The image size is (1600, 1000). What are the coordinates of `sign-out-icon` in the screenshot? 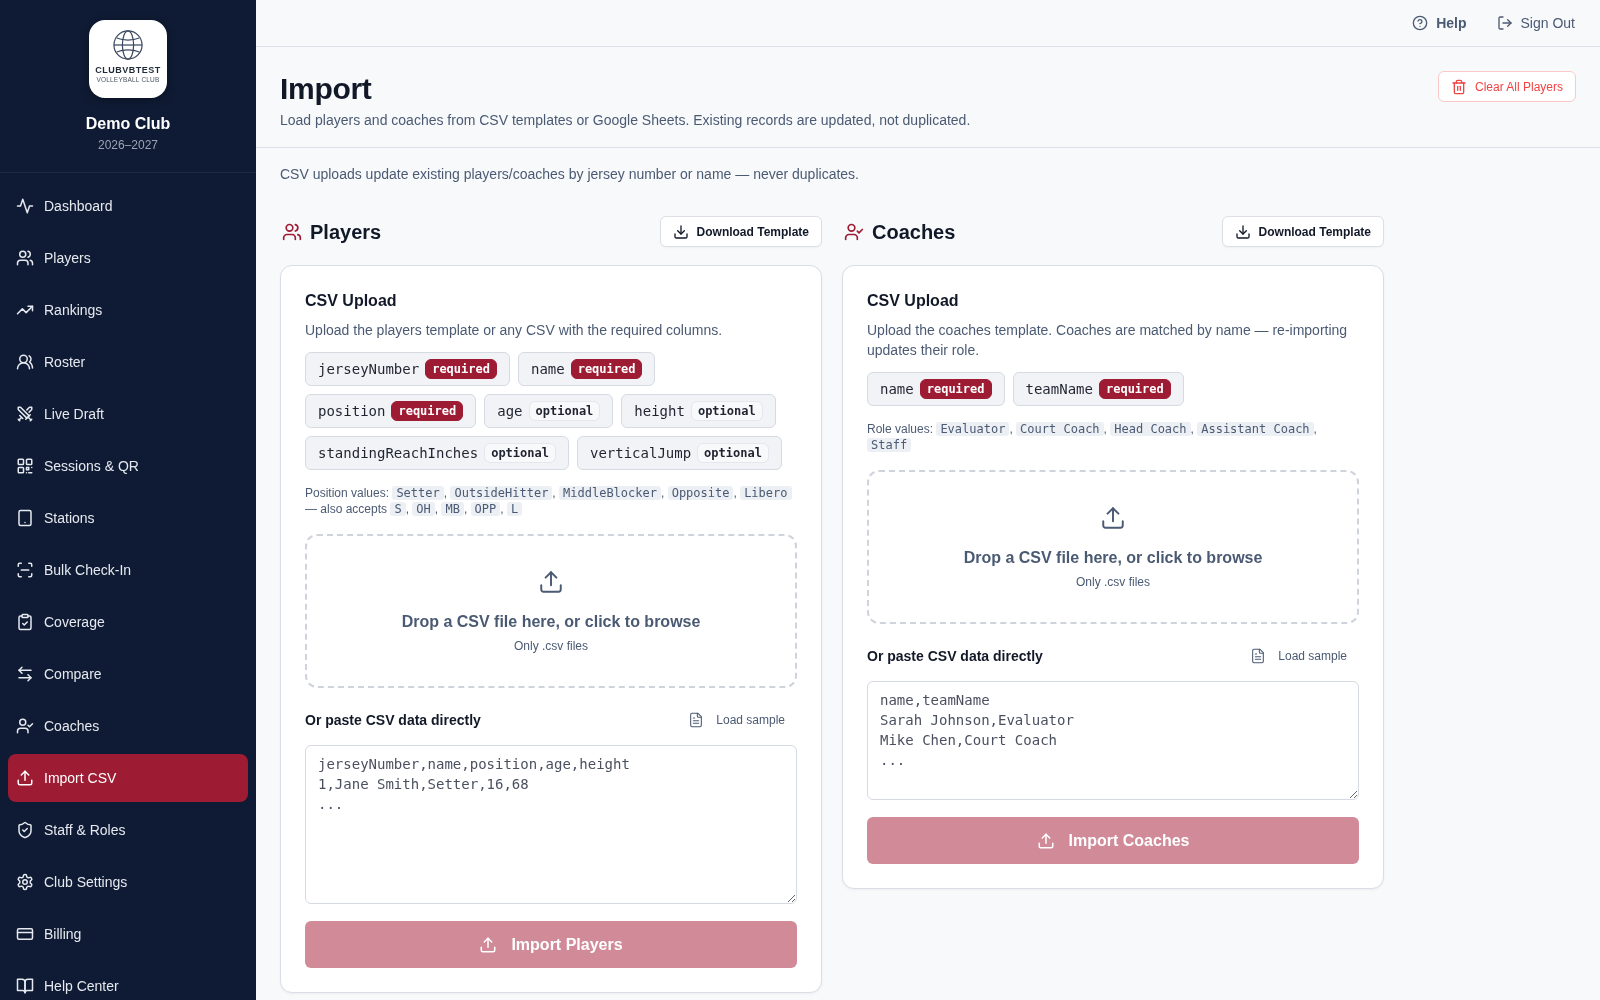 It's located at (1504, 23).